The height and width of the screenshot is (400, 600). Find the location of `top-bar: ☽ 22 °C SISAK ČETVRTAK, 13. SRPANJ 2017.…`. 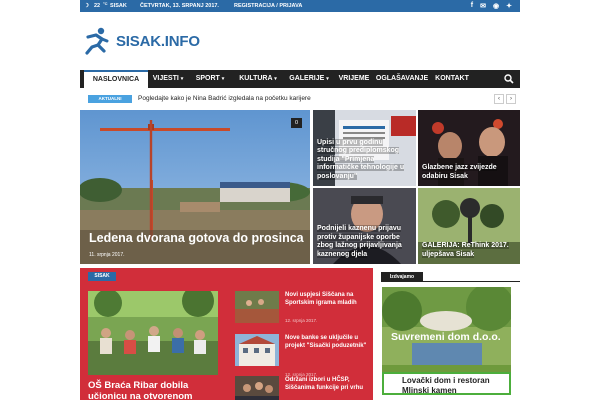

top-bar: ☽ 22 °C SISAK ČETVRTAK, 13. SRPANJ 2017.… is located at coordinates (300, 6).